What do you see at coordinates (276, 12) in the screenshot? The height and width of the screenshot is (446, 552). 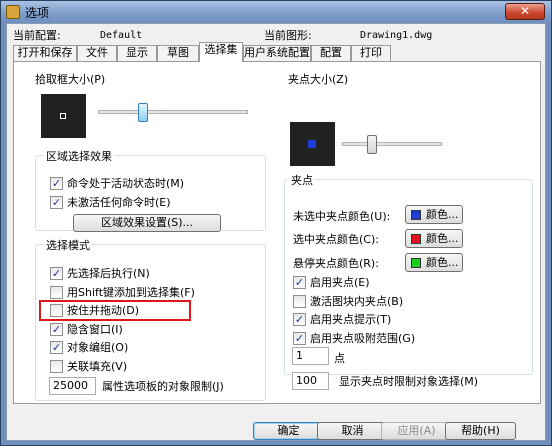 I see `title-bar: 选项 ✕` at bounding box center [276, 12].